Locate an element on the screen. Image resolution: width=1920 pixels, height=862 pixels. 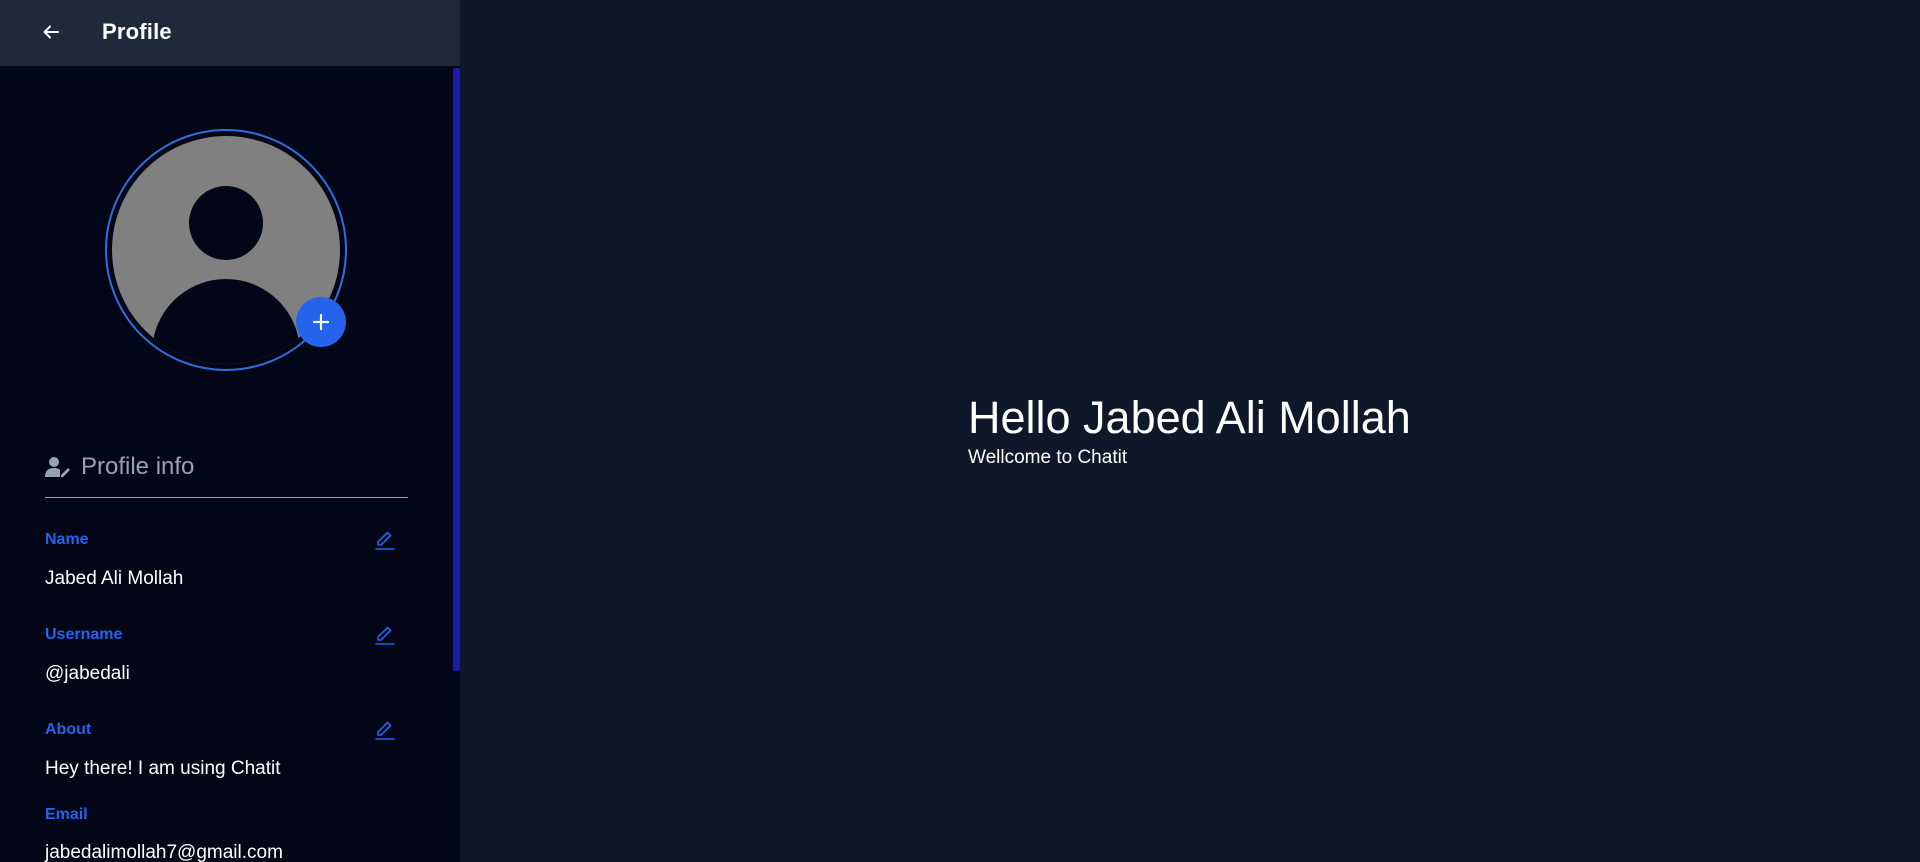
about-value: Hey there! I am using Chatit is located at coordinates (163, 768).